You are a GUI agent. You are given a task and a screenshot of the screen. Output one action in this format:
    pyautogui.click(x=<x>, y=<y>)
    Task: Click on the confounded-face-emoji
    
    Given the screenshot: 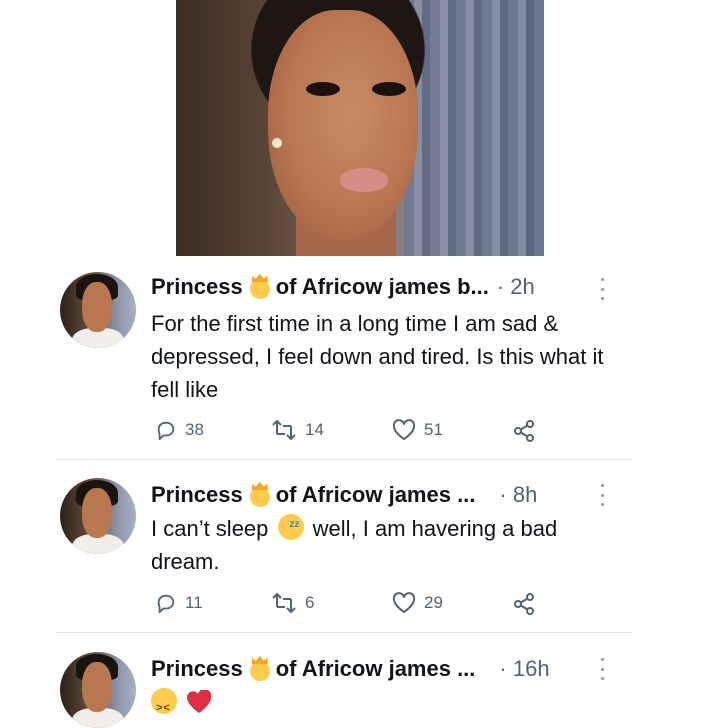 What is the action you would take?
    pyautogui.click(x=164, y=706)
    